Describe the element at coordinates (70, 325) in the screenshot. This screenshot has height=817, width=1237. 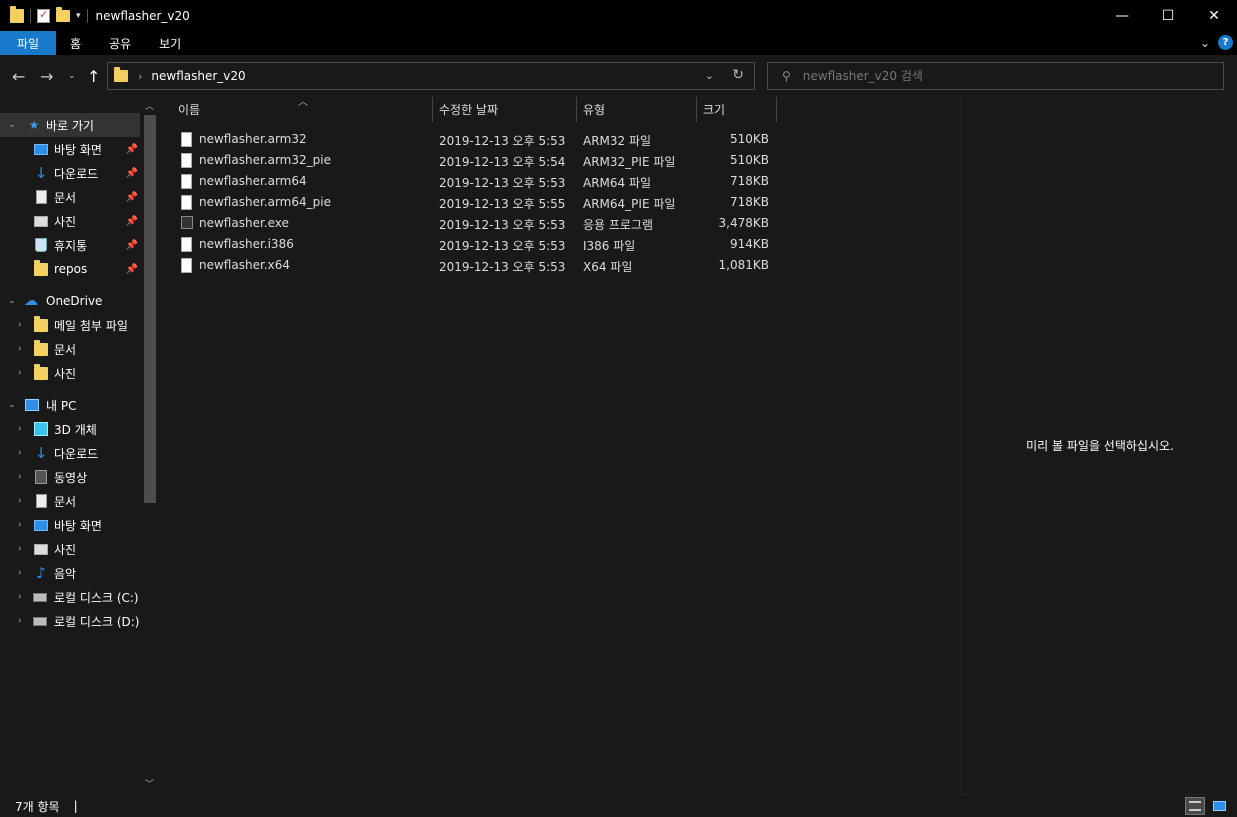
I see `sidebar-item-mail-attachments: › 메일 첨부 파일` at that location.